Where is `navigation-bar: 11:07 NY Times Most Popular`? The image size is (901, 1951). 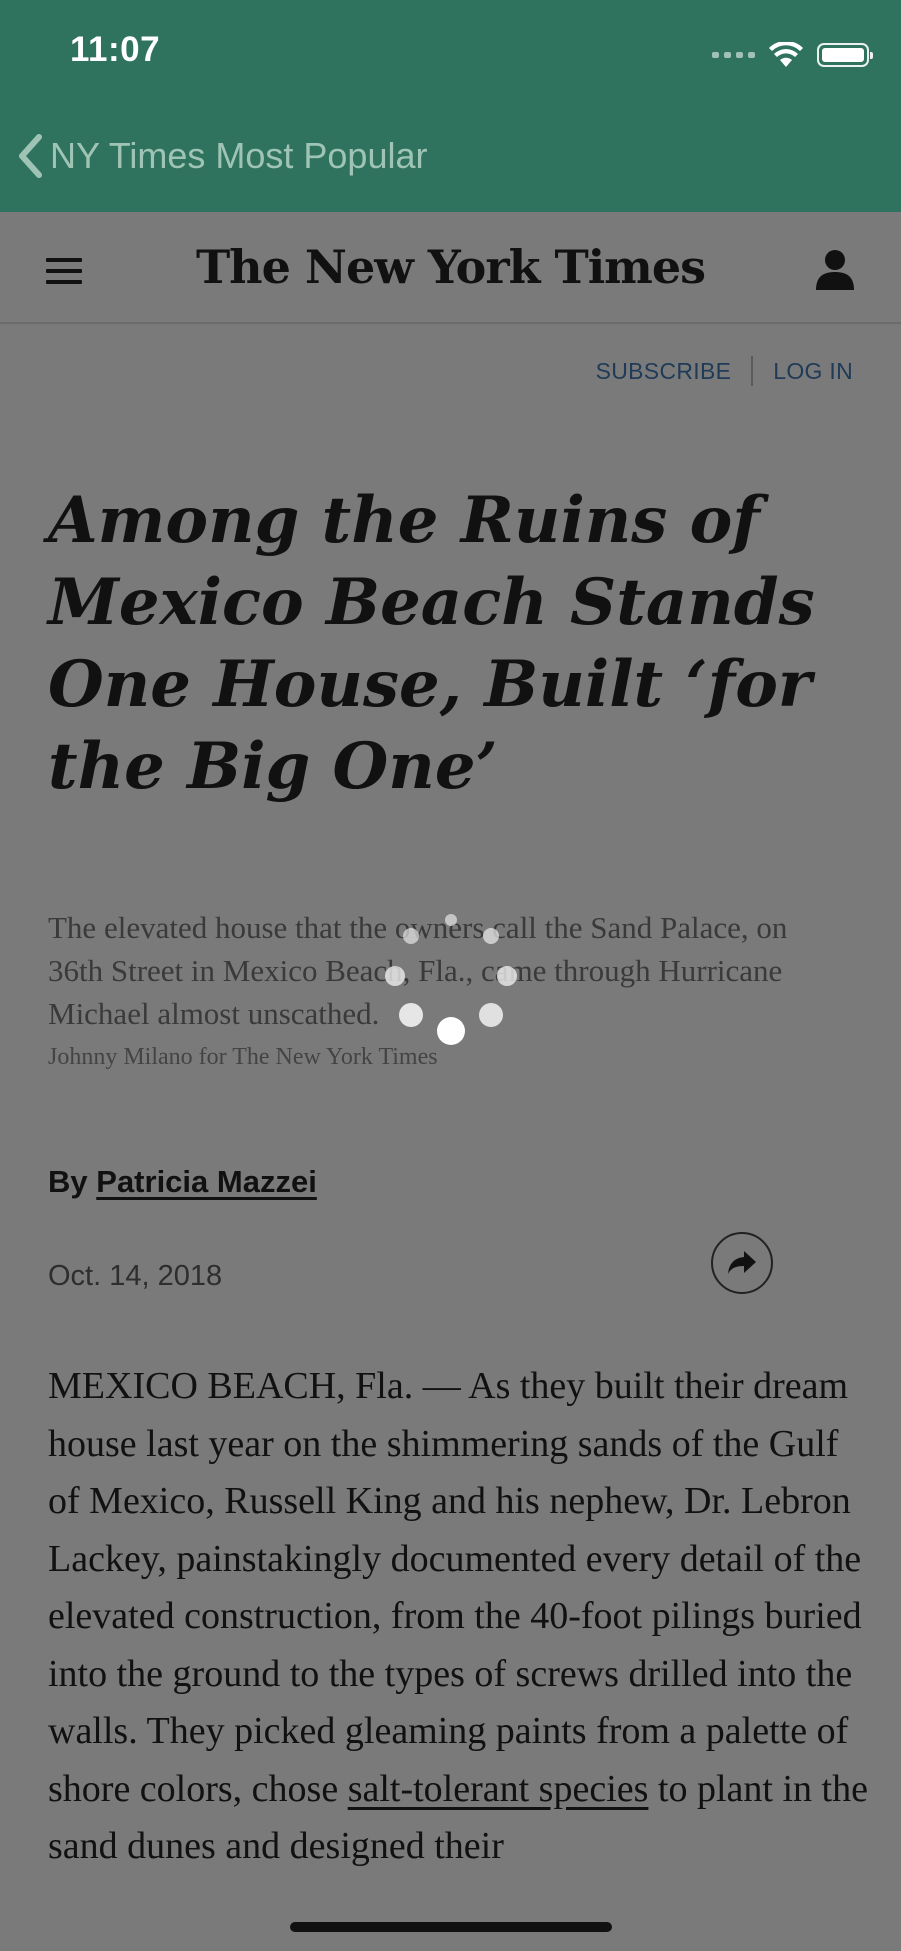 navigation-bar: 11:07 NY Times Most Popular is located at coordinates (450, 106).